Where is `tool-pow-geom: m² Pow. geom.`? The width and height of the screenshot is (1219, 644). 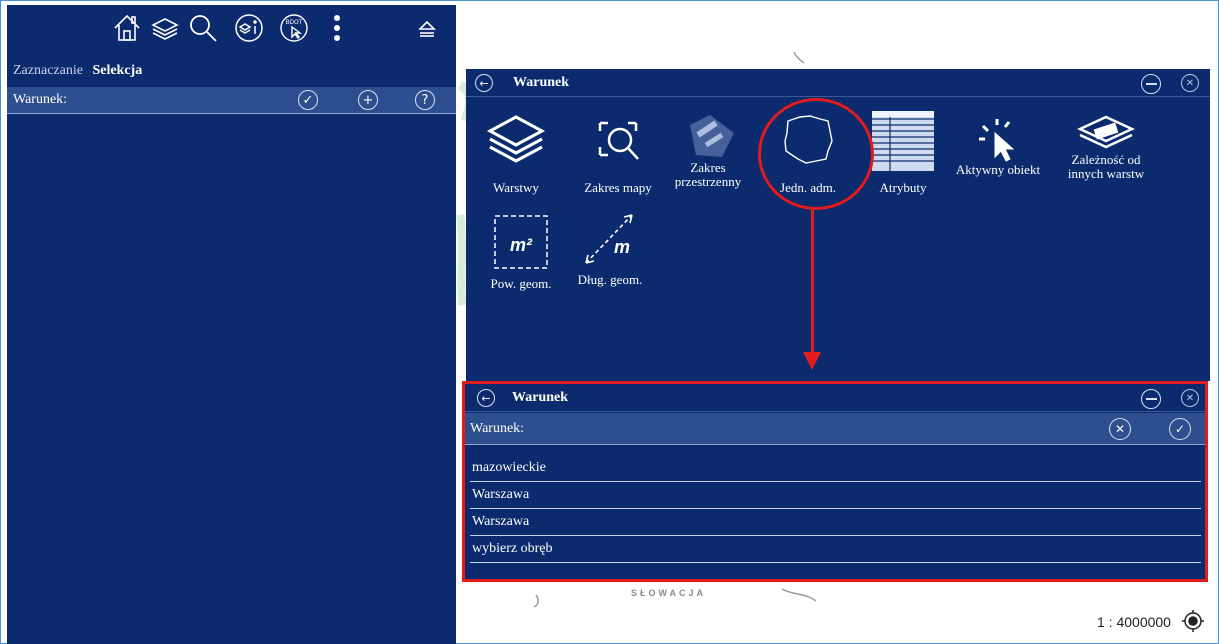 tool-pow-geom: m² Pow. geom. is located at coordinates (521, 252).